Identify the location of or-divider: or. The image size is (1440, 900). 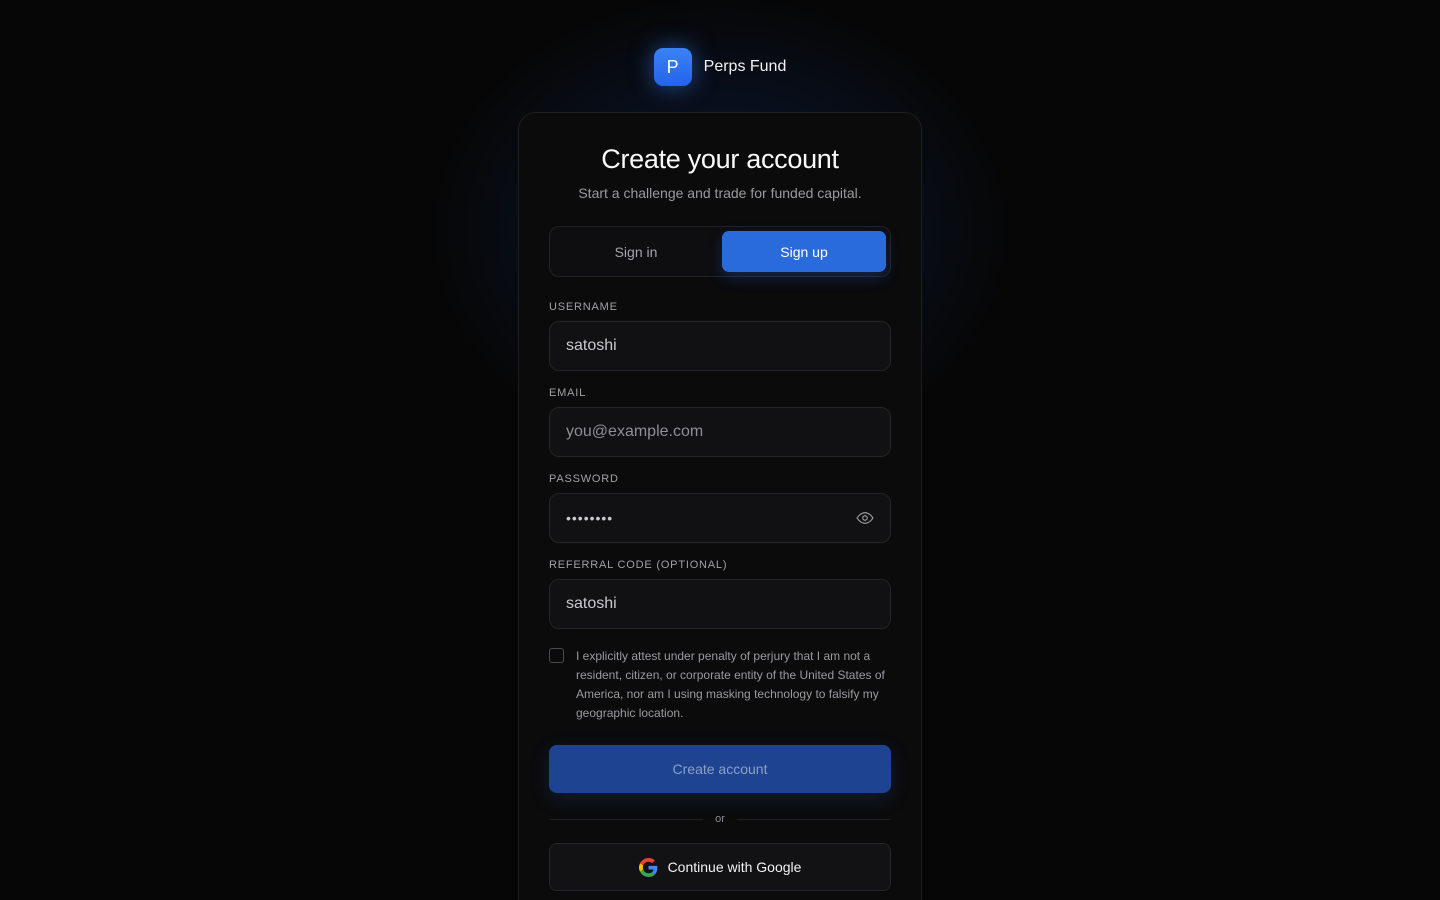
(720, 819).